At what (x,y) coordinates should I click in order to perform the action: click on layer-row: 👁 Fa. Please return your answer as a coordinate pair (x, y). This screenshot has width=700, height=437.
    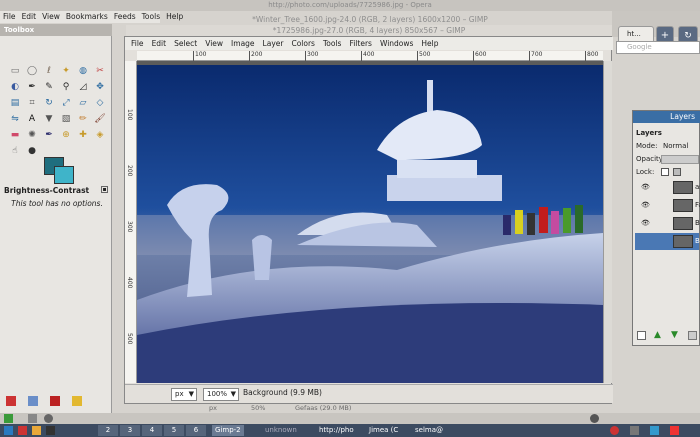
    Looking at the image, I should click on (667, 205).